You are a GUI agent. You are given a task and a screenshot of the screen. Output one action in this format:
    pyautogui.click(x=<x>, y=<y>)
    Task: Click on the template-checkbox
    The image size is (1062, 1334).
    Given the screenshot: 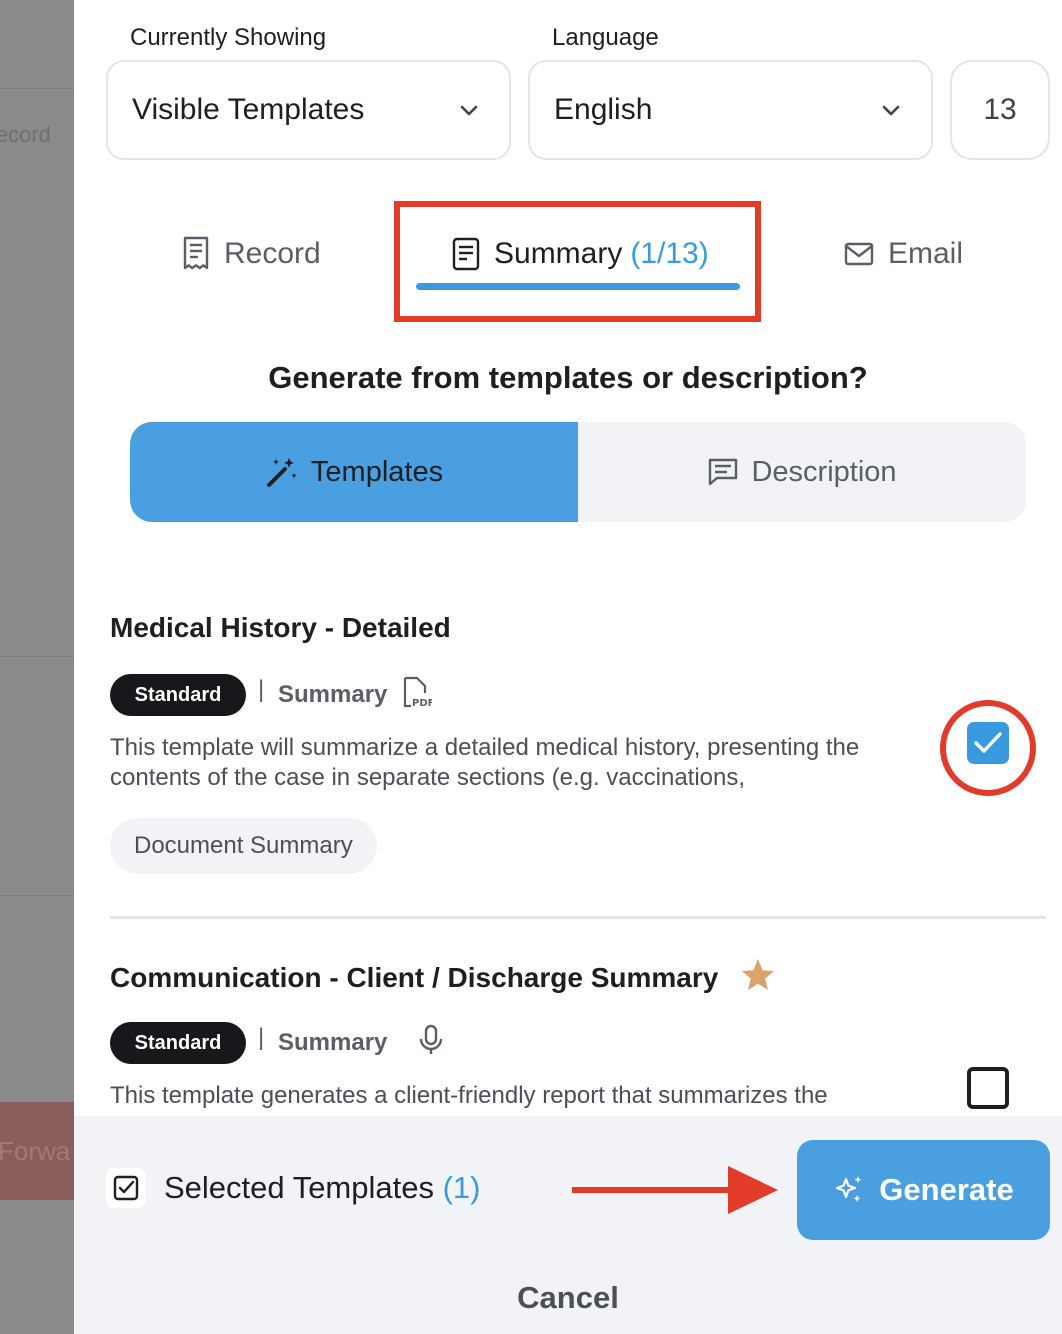 What is the action you would take?
    pyautogui.click(x=988, y=1088)
    